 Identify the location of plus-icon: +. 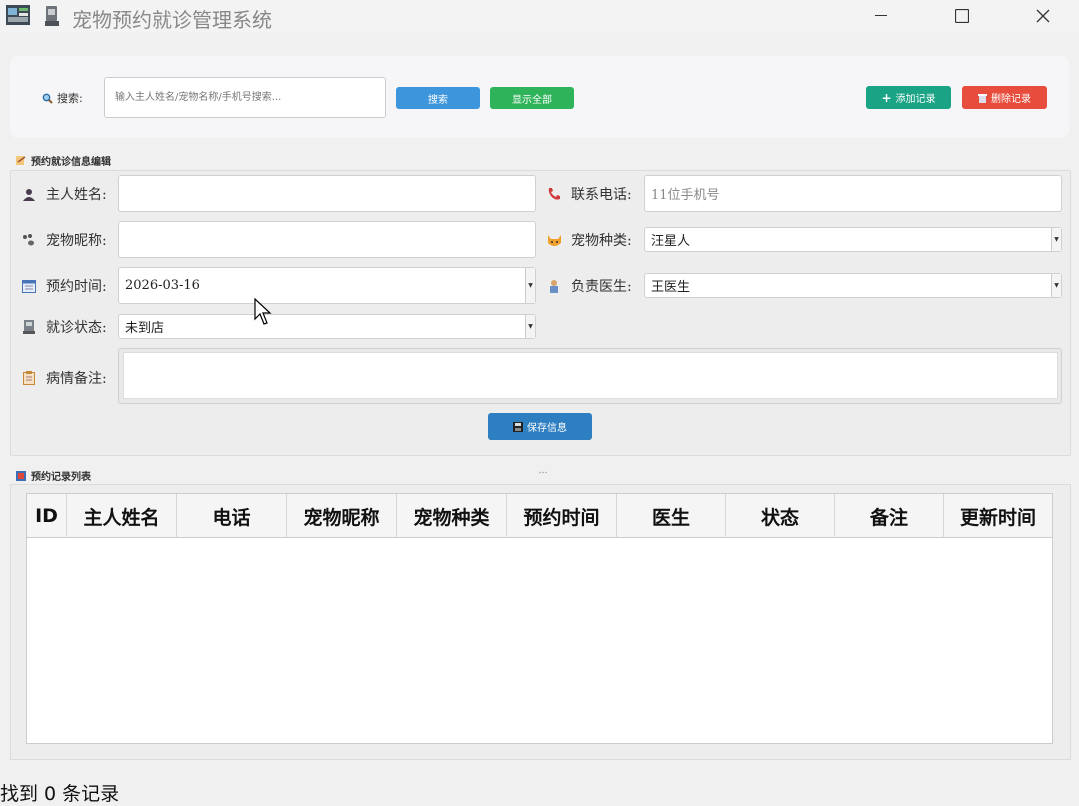
(886, 97).